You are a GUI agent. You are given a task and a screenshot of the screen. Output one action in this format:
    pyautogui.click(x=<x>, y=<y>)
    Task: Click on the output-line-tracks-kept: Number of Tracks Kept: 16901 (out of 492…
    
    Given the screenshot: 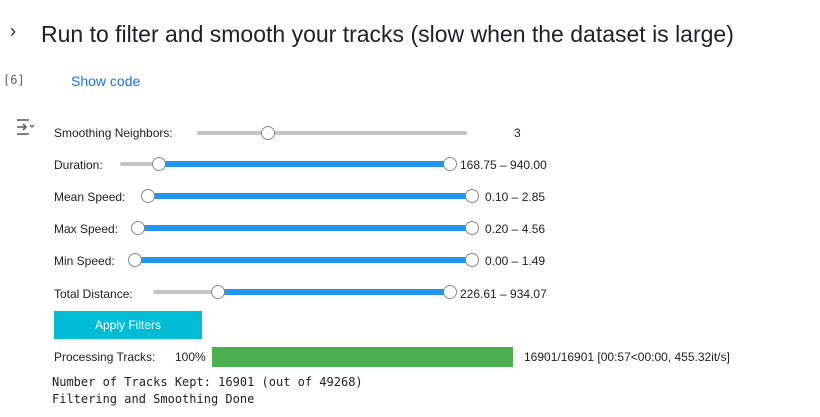 What is the action you would take?
    pyautogui.click(x=207, y=382)
    